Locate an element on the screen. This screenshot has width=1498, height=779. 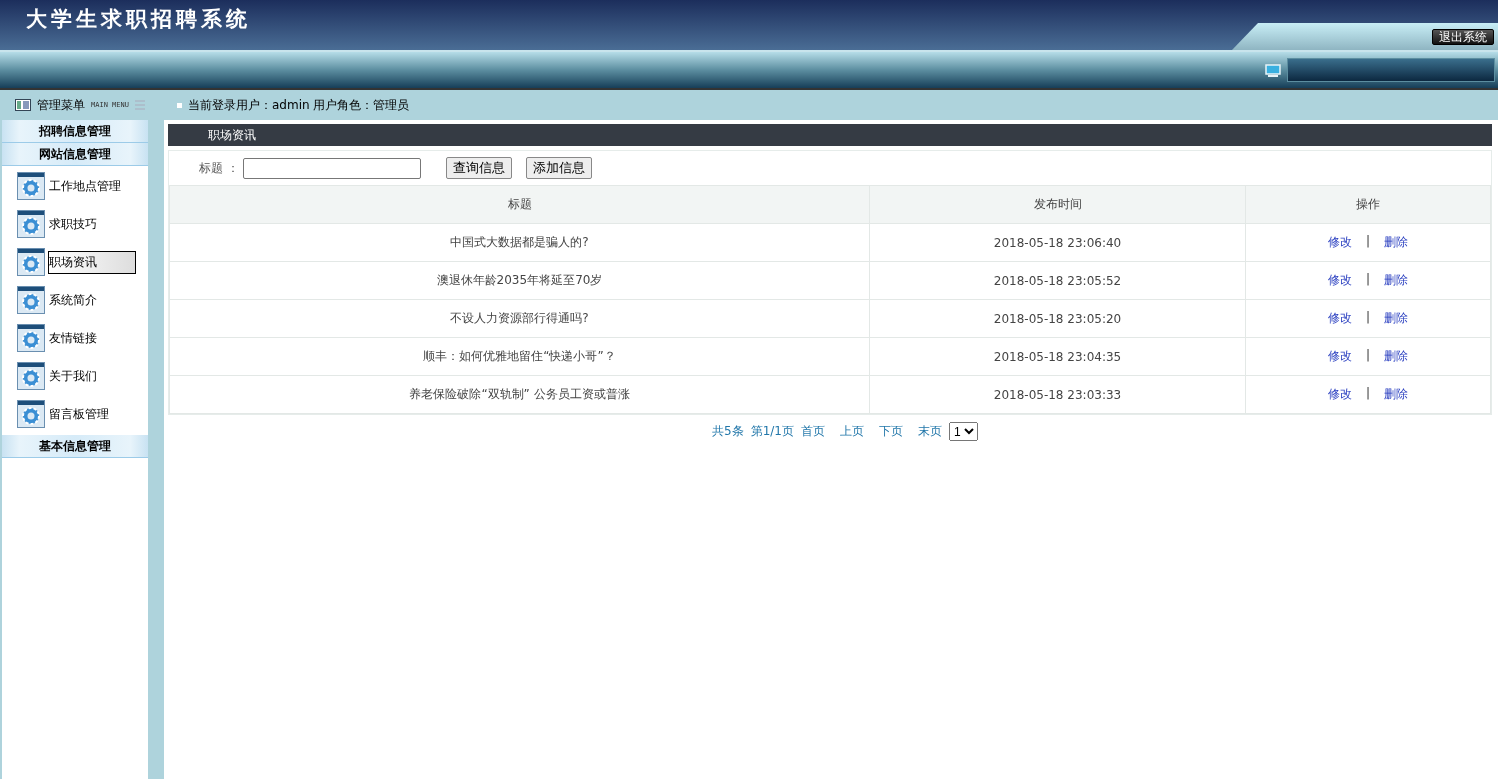
menu-title: 管理菜单 is located at coordinates (61, 105).